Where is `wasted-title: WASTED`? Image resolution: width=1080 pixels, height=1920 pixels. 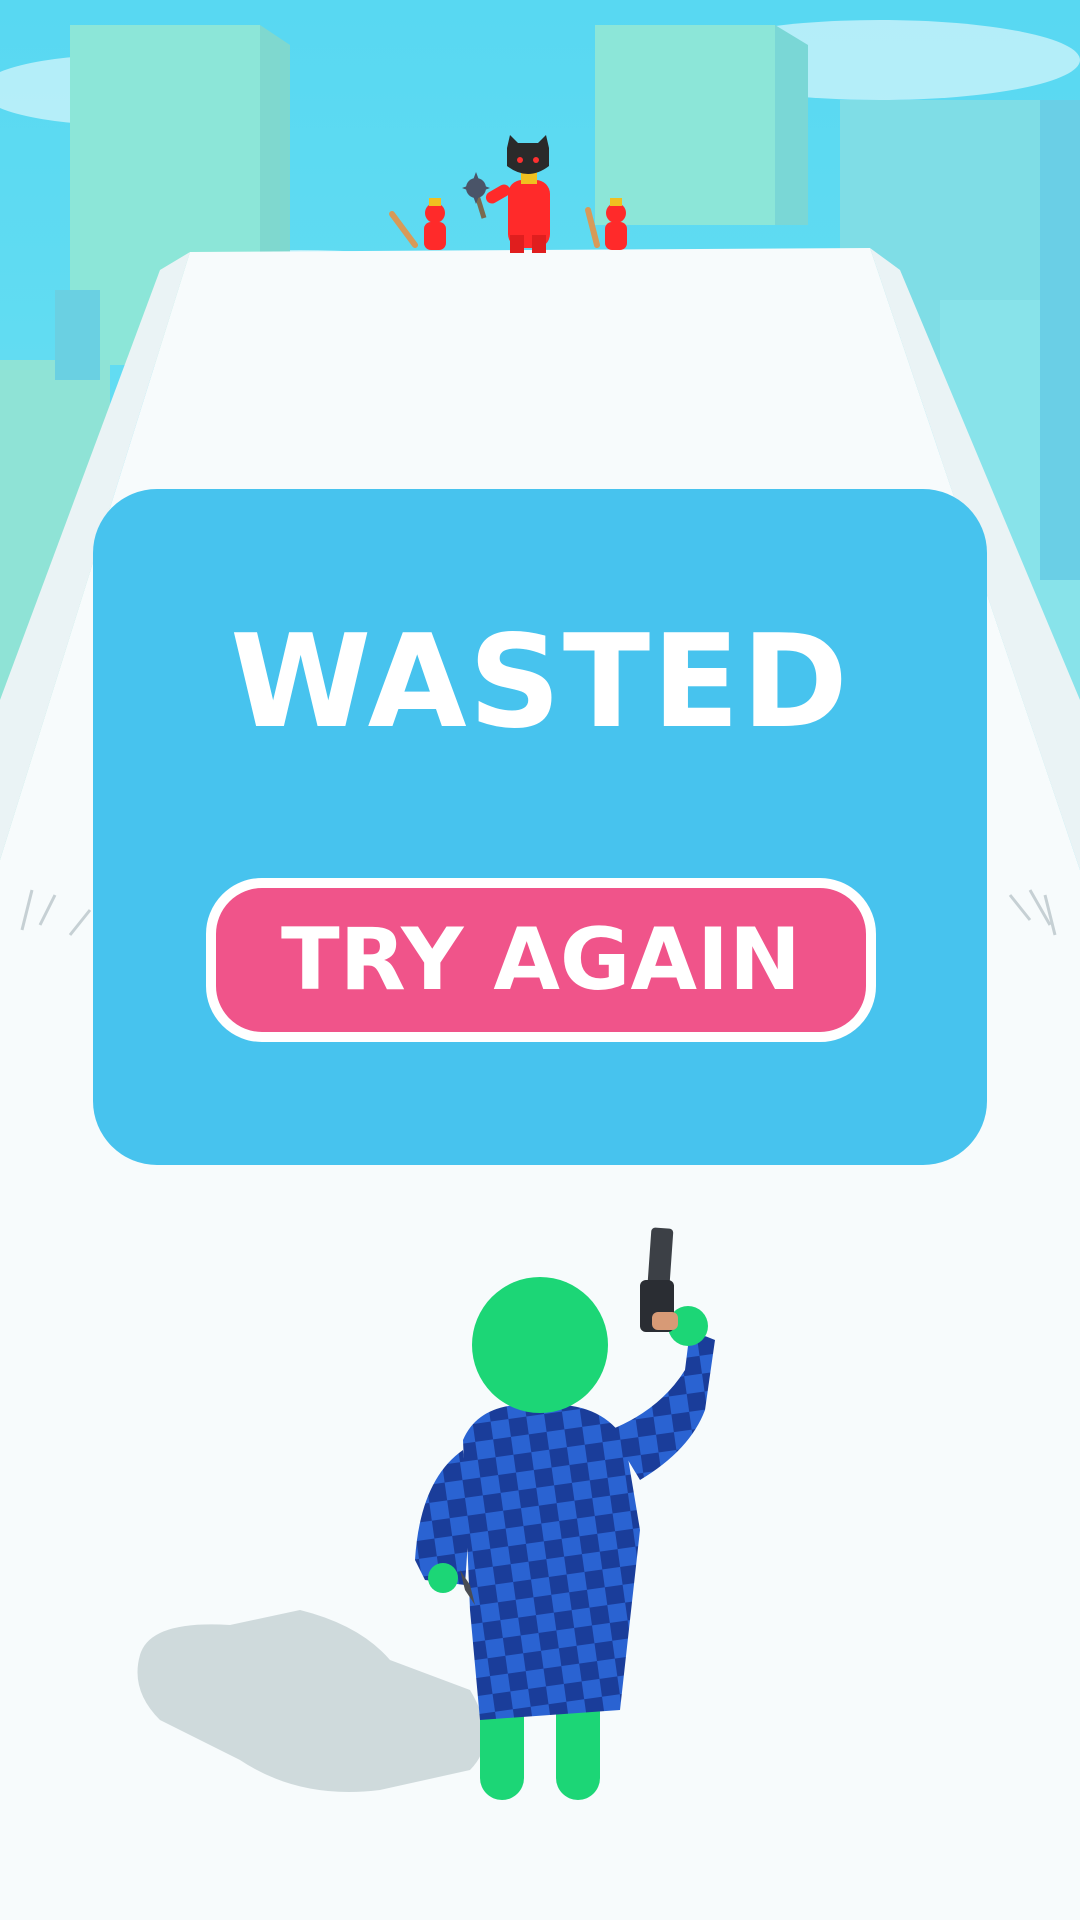 wasted-title: WASTED is located at coordinates (540, 682).